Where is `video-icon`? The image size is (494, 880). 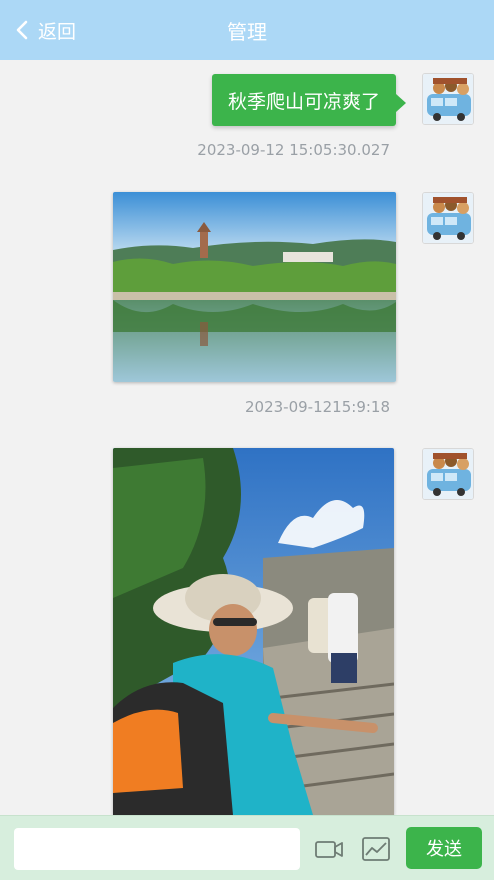 video-icon is located at coordinates (329, 849).